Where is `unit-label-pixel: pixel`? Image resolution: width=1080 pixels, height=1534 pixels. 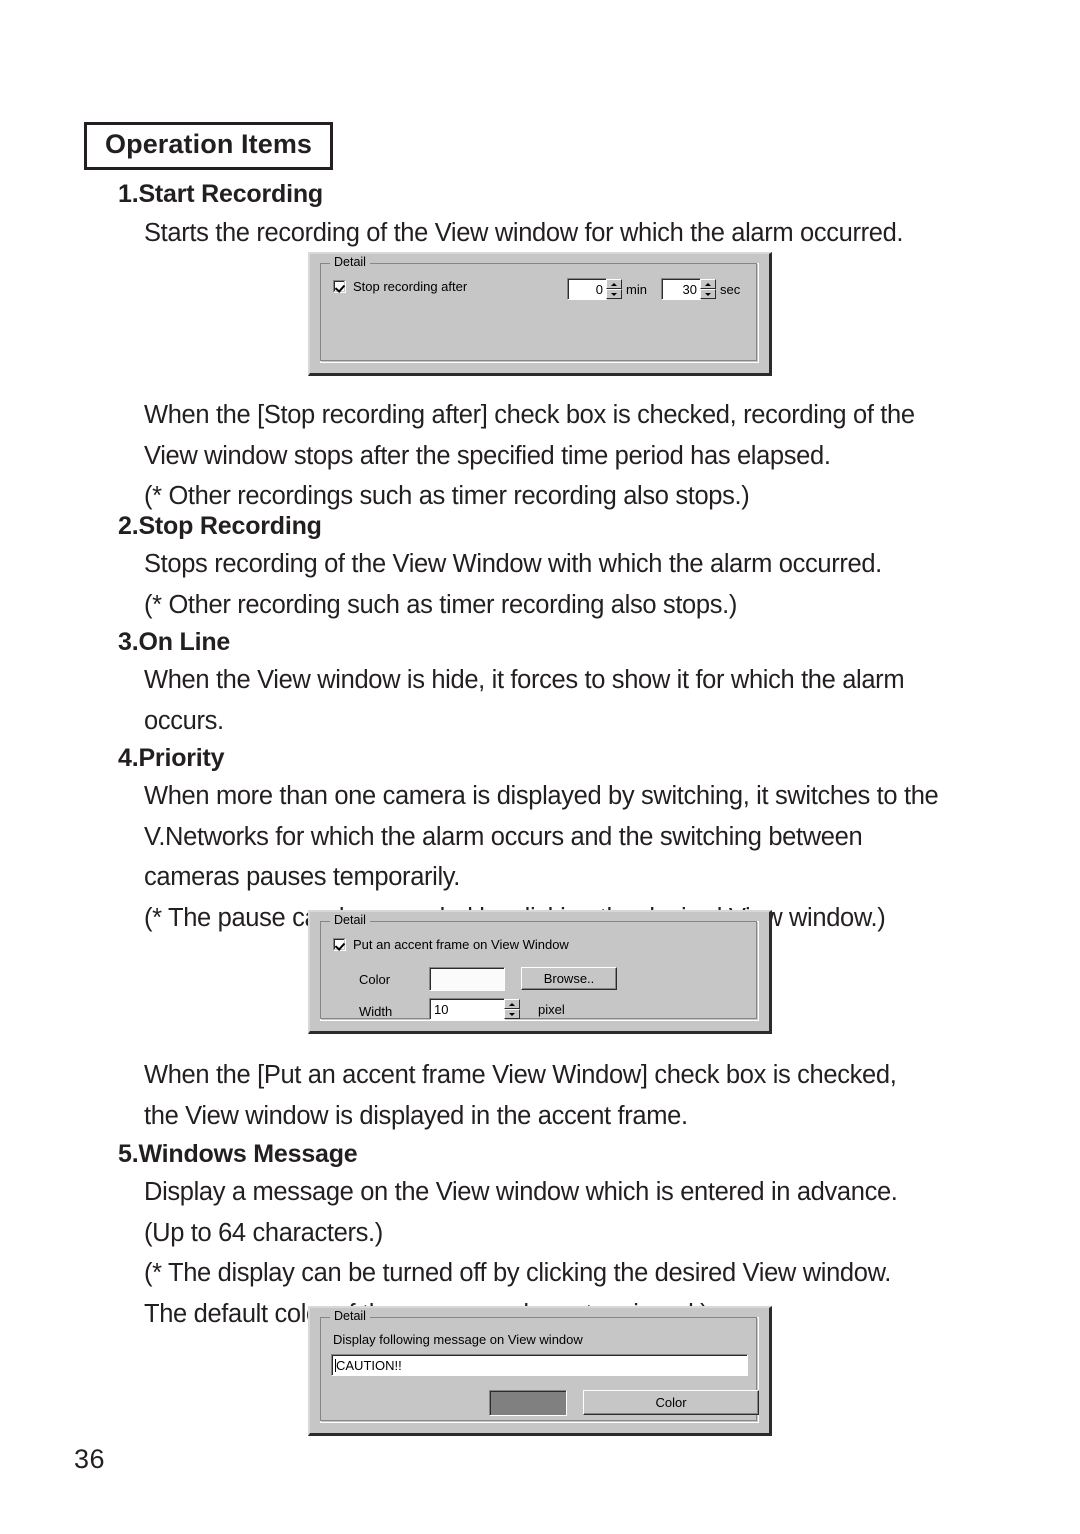
unit-label-pixel: pixel is located at coordinates (551, 1009).